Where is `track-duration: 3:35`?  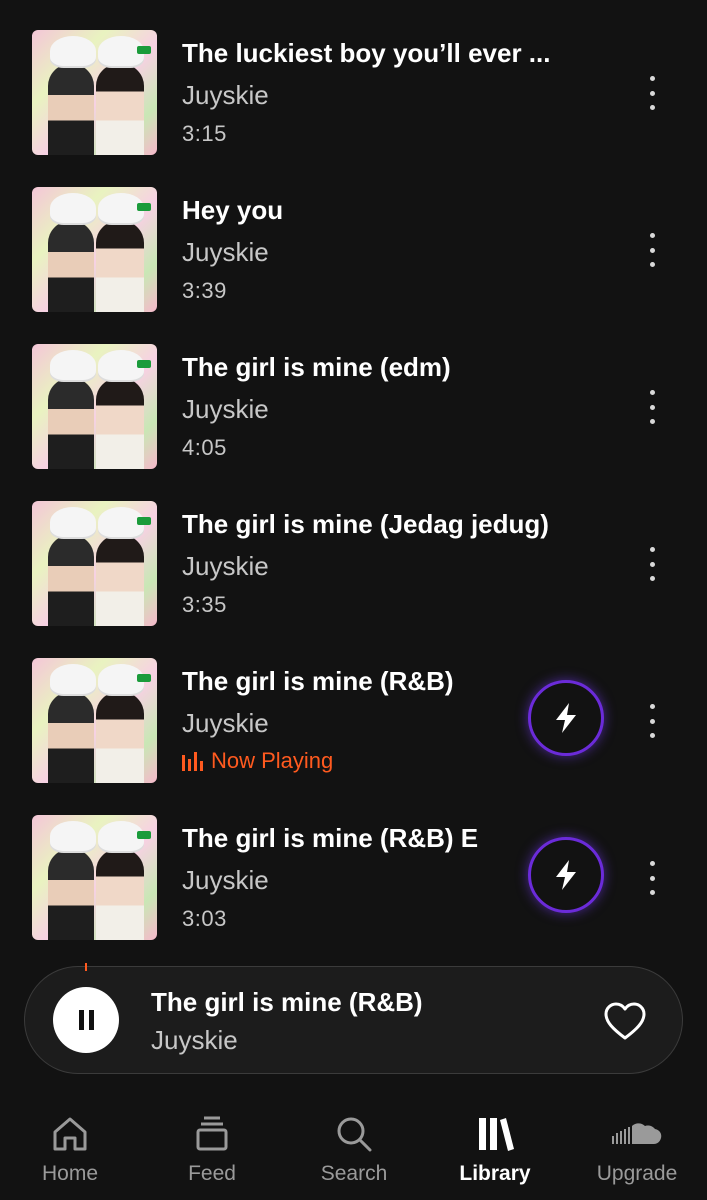
track-duration: 3:35 is located at coordinates (204, 604).